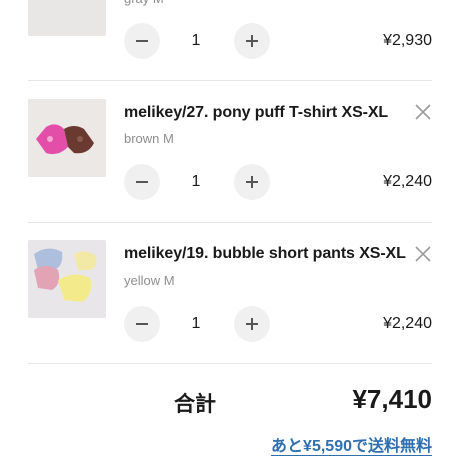 This screenshot has height=460, width=460. What do you see at coordinates (407, 40) in the screenshot?
I see `item-price: ¥2,930` at bounding box center [407, 40].